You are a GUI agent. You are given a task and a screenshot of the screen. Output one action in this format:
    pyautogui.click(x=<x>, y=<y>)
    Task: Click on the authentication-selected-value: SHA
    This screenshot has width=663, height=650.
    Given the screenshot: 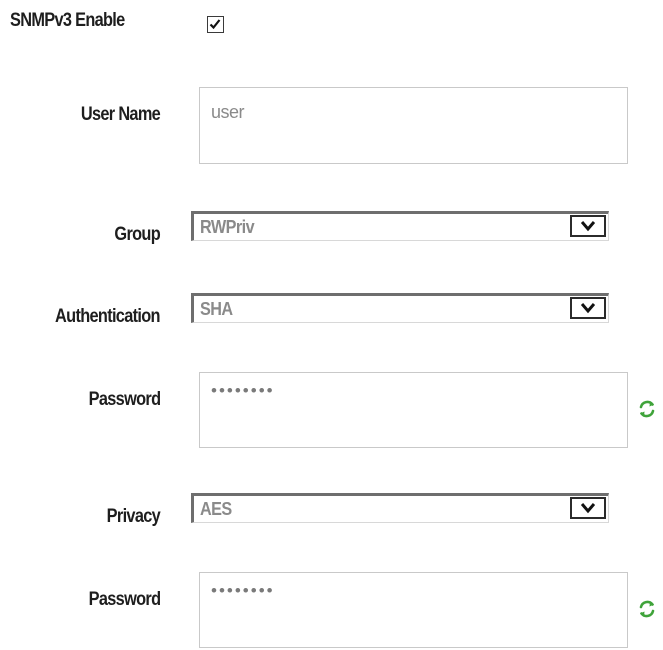 What is the action you would take?
    pyautogui.click(x=216, y=309)
    